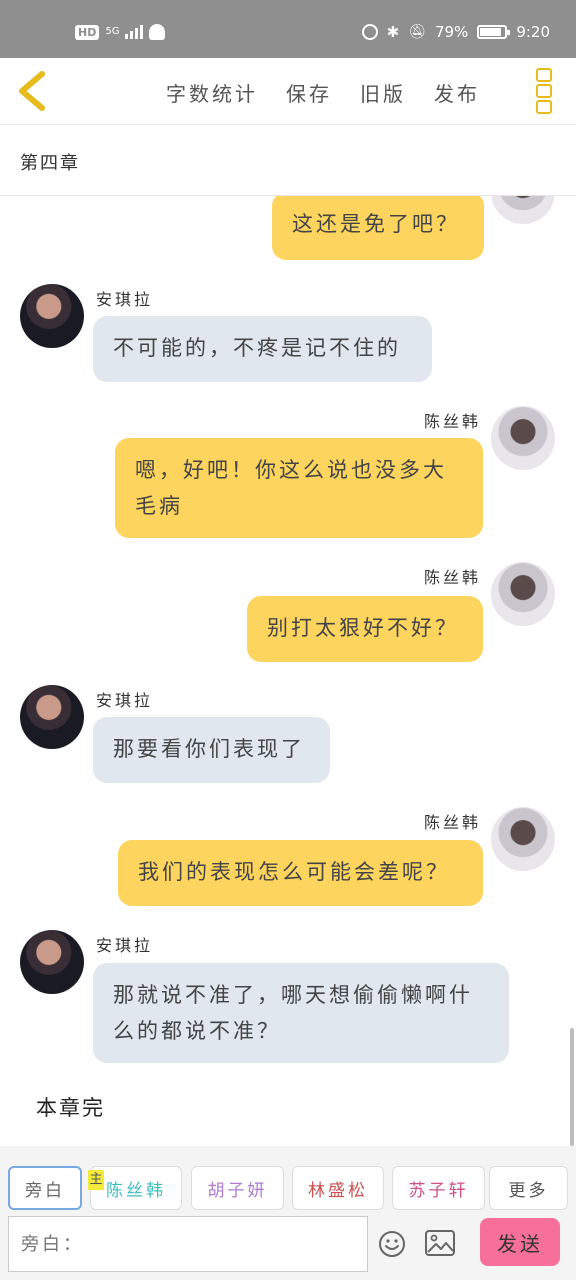  Describe the element at coordinates (211, 750) in the screenshot. I see `message-bubble: 那要看你们表现了` at that location.